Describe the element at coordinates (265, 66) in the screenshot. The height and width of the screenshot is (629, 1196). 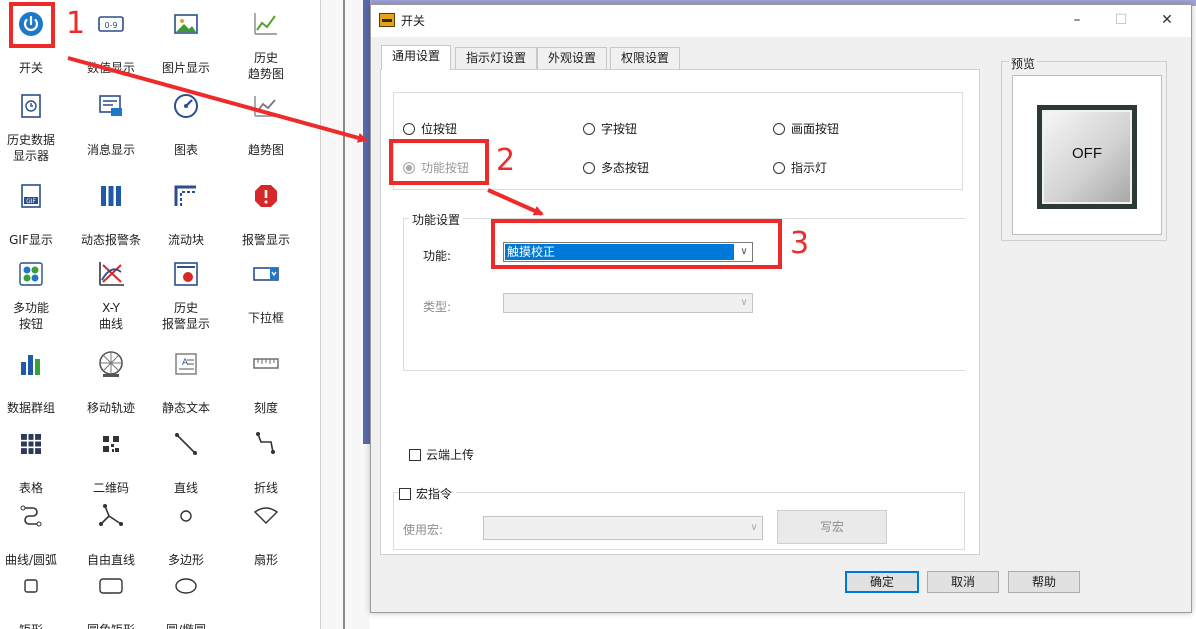
I see `toolbox-item-label: 历史 趋势图` at that location.